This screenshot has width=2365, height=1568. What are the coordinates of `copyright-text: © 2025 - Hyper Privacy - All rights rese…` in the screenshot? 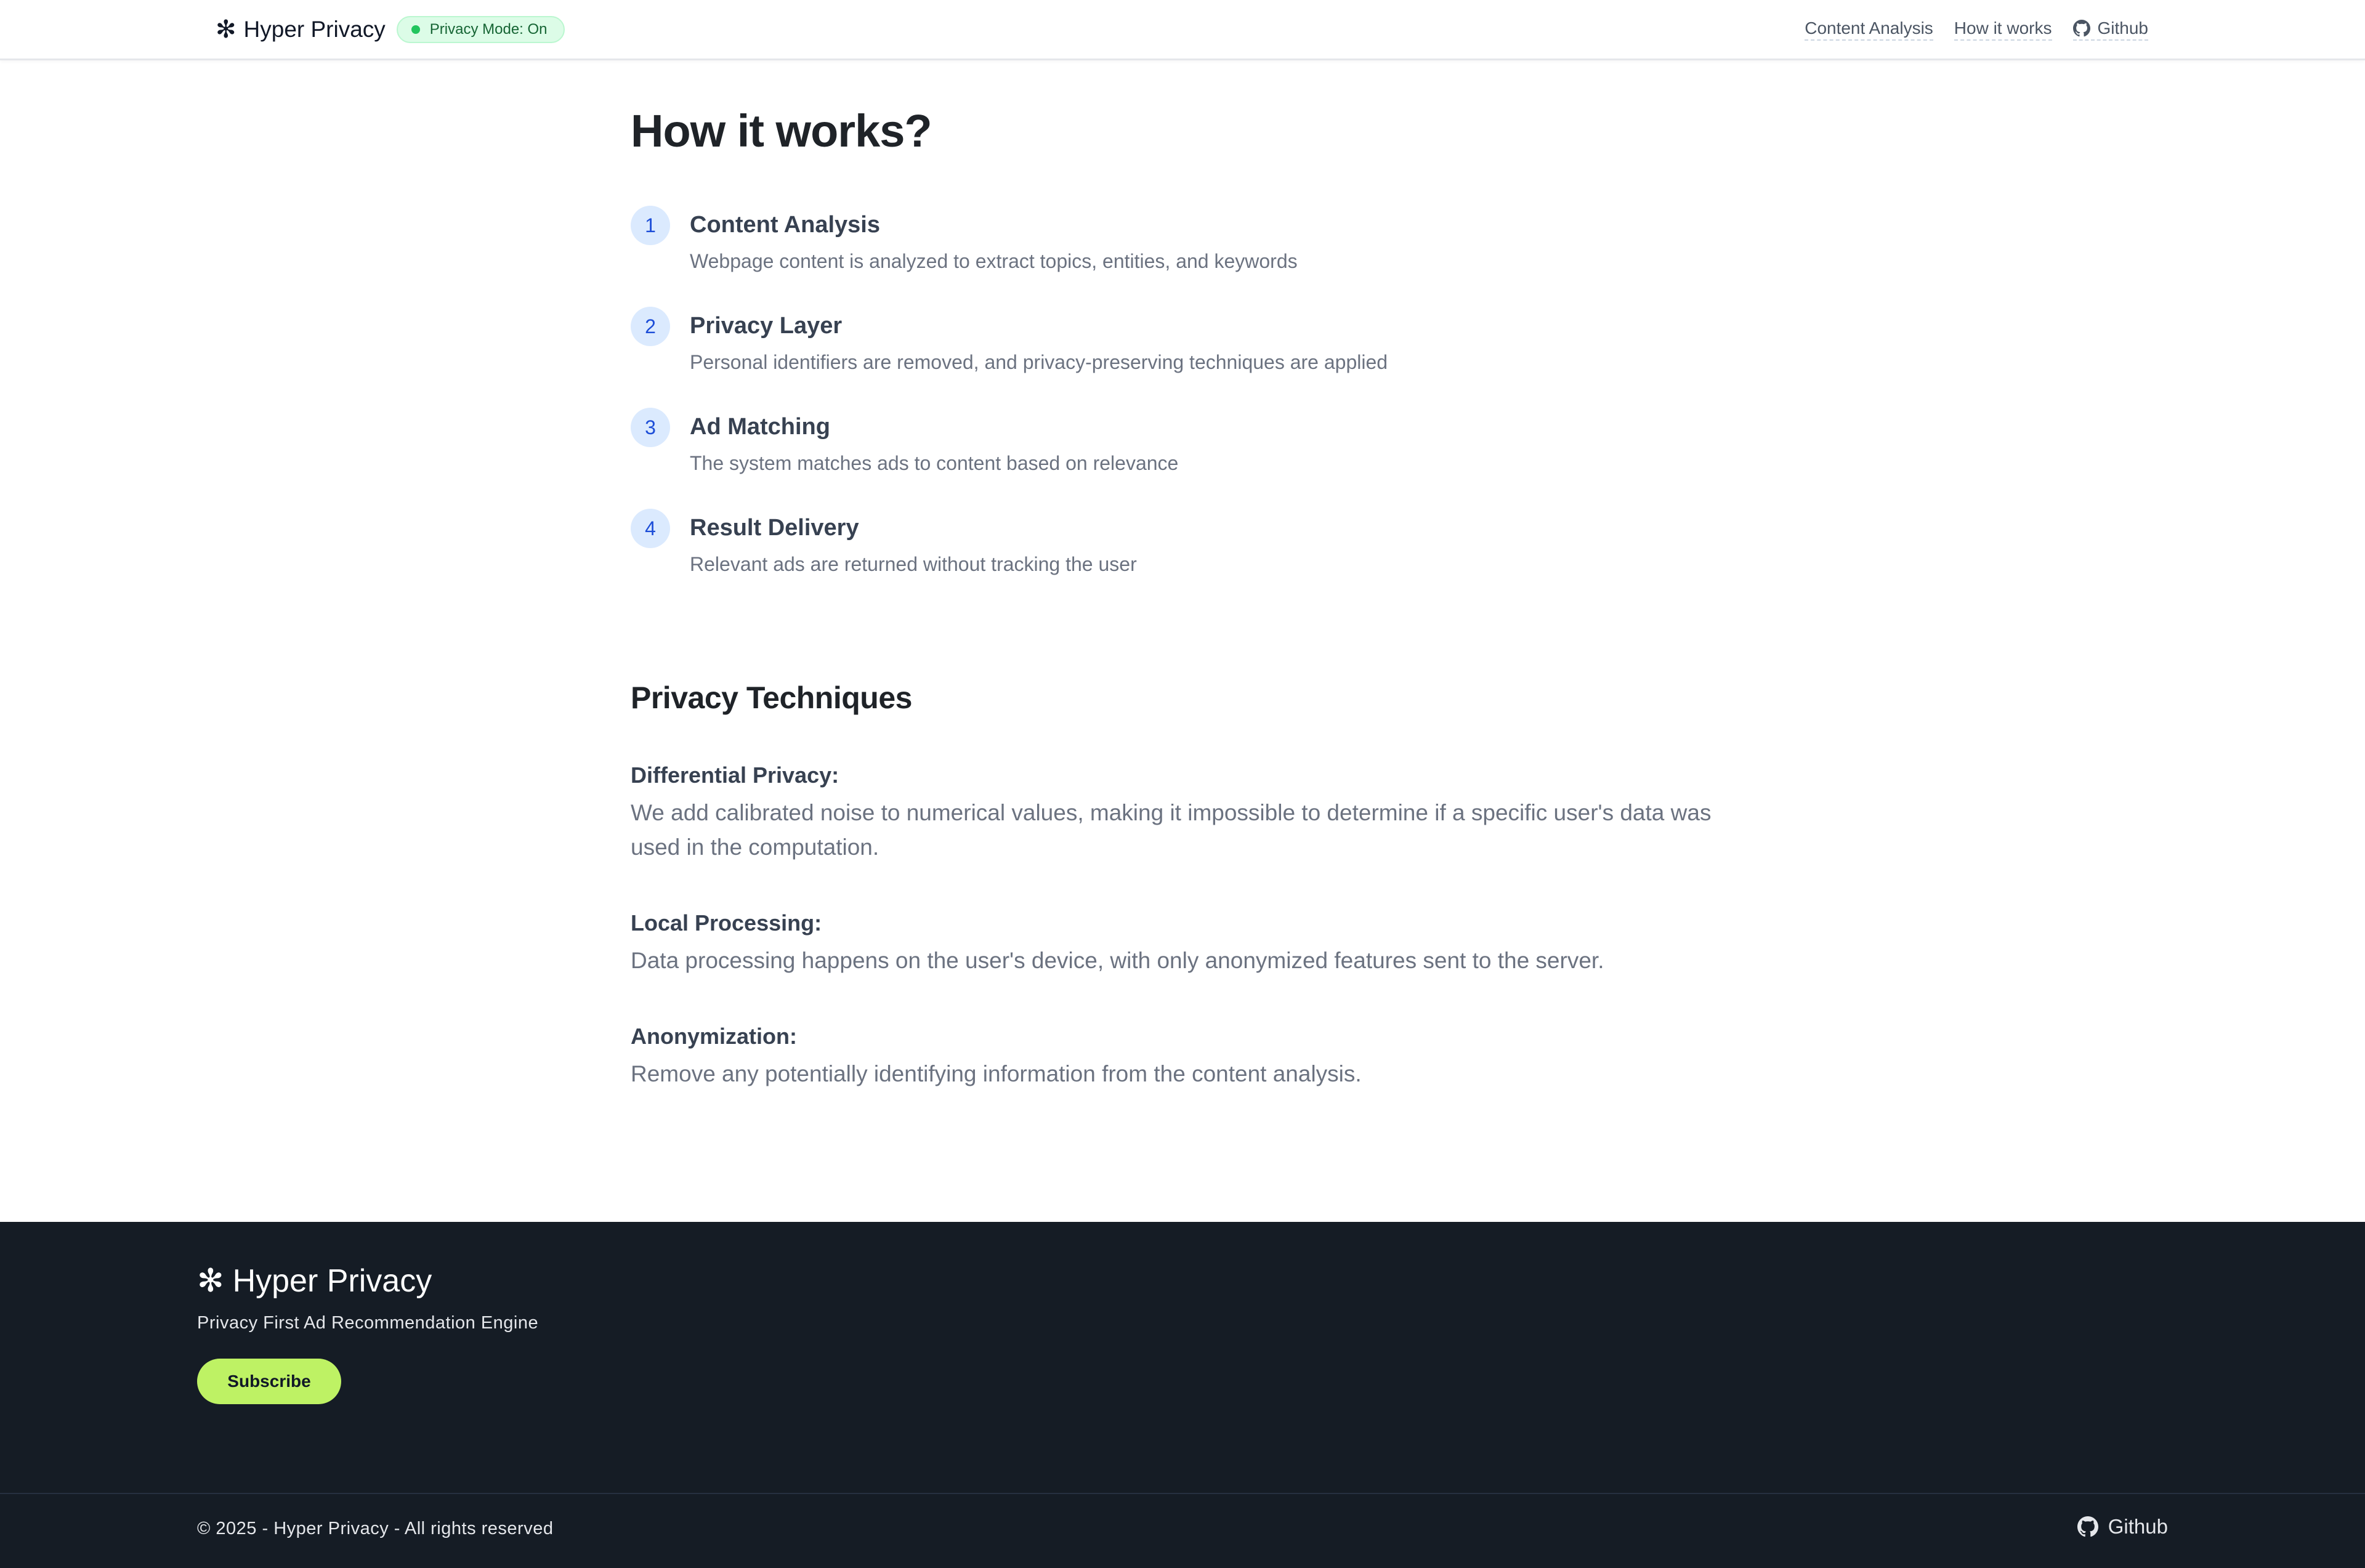 It's located at (375, 1528).